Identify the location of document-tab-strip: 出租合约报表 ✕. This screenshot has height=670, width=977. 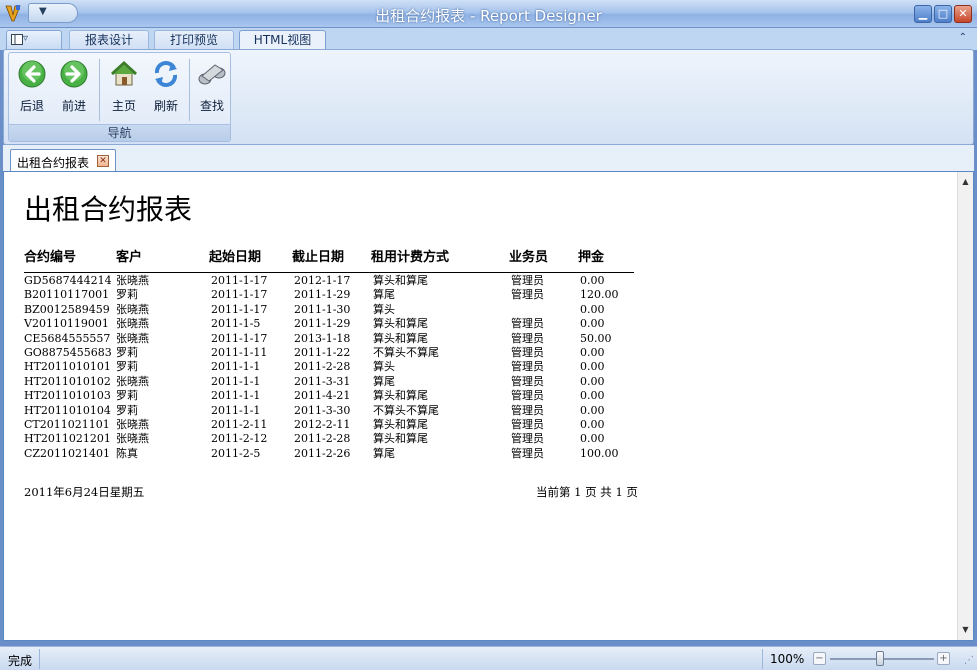
(488, 158).